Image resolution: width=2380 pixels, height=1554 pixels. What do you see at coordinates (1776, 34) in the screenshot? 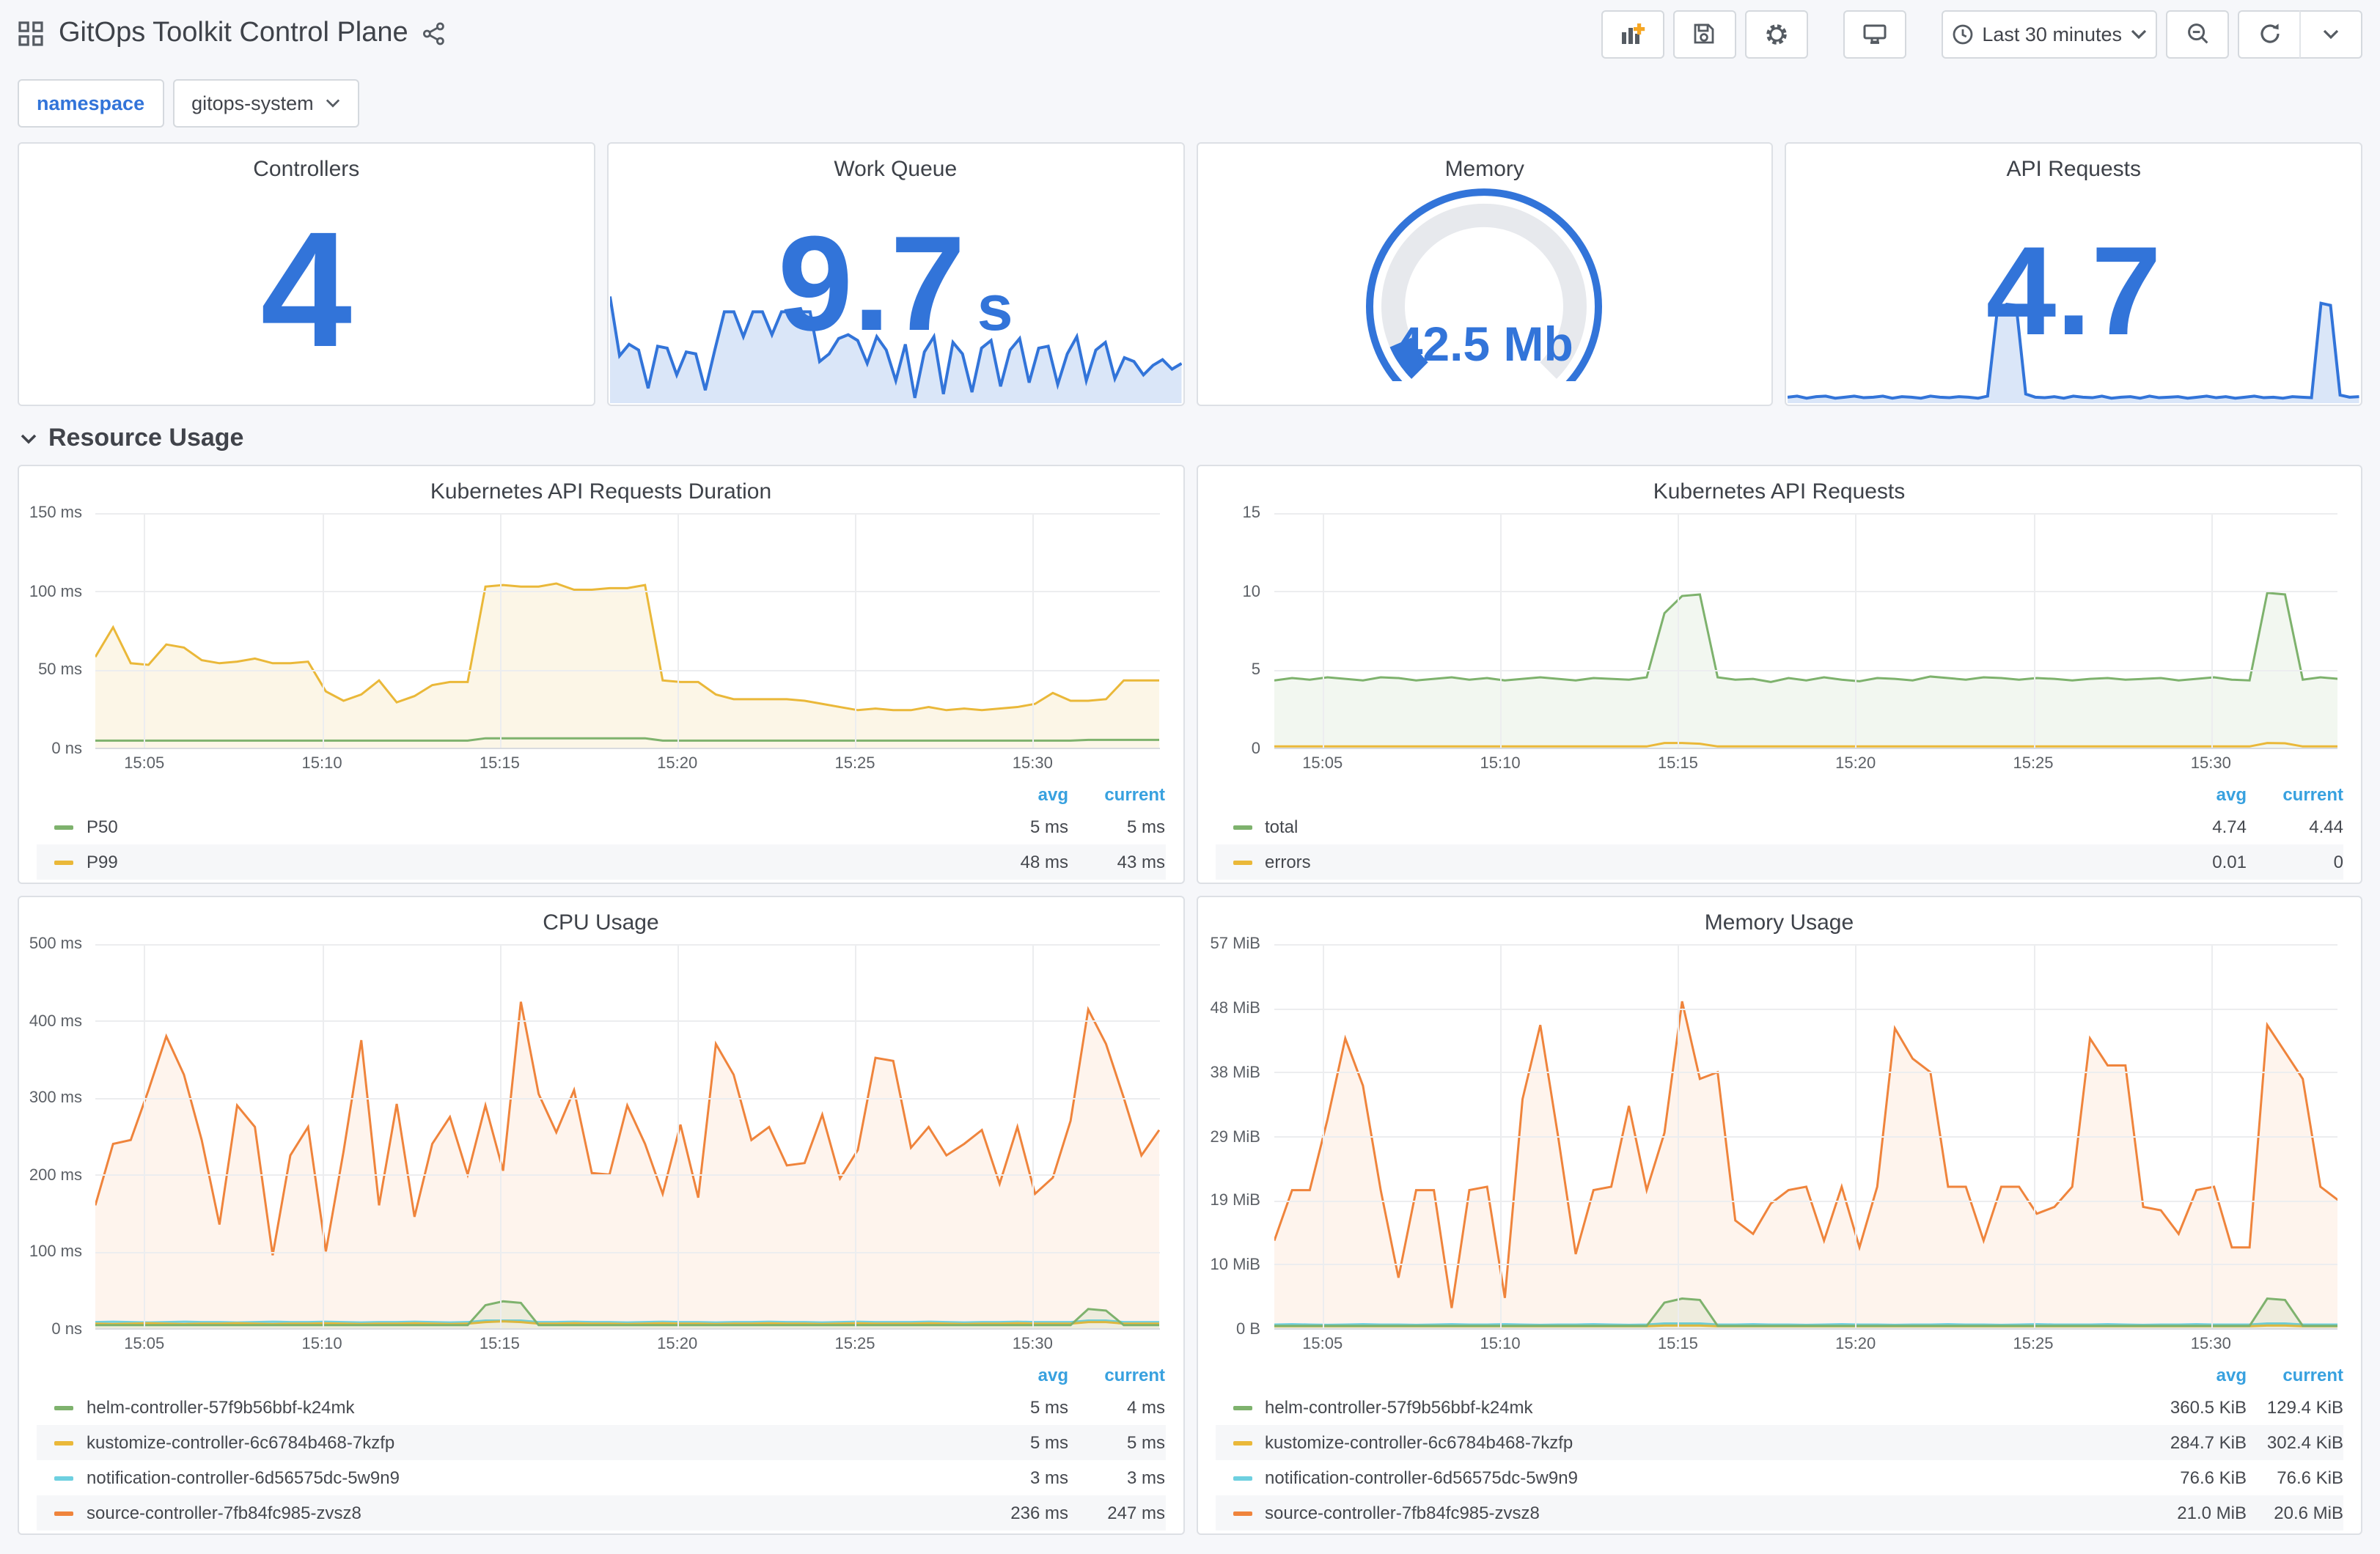
I see `dashboard-settings-button` at bounding box center [1776, 34].